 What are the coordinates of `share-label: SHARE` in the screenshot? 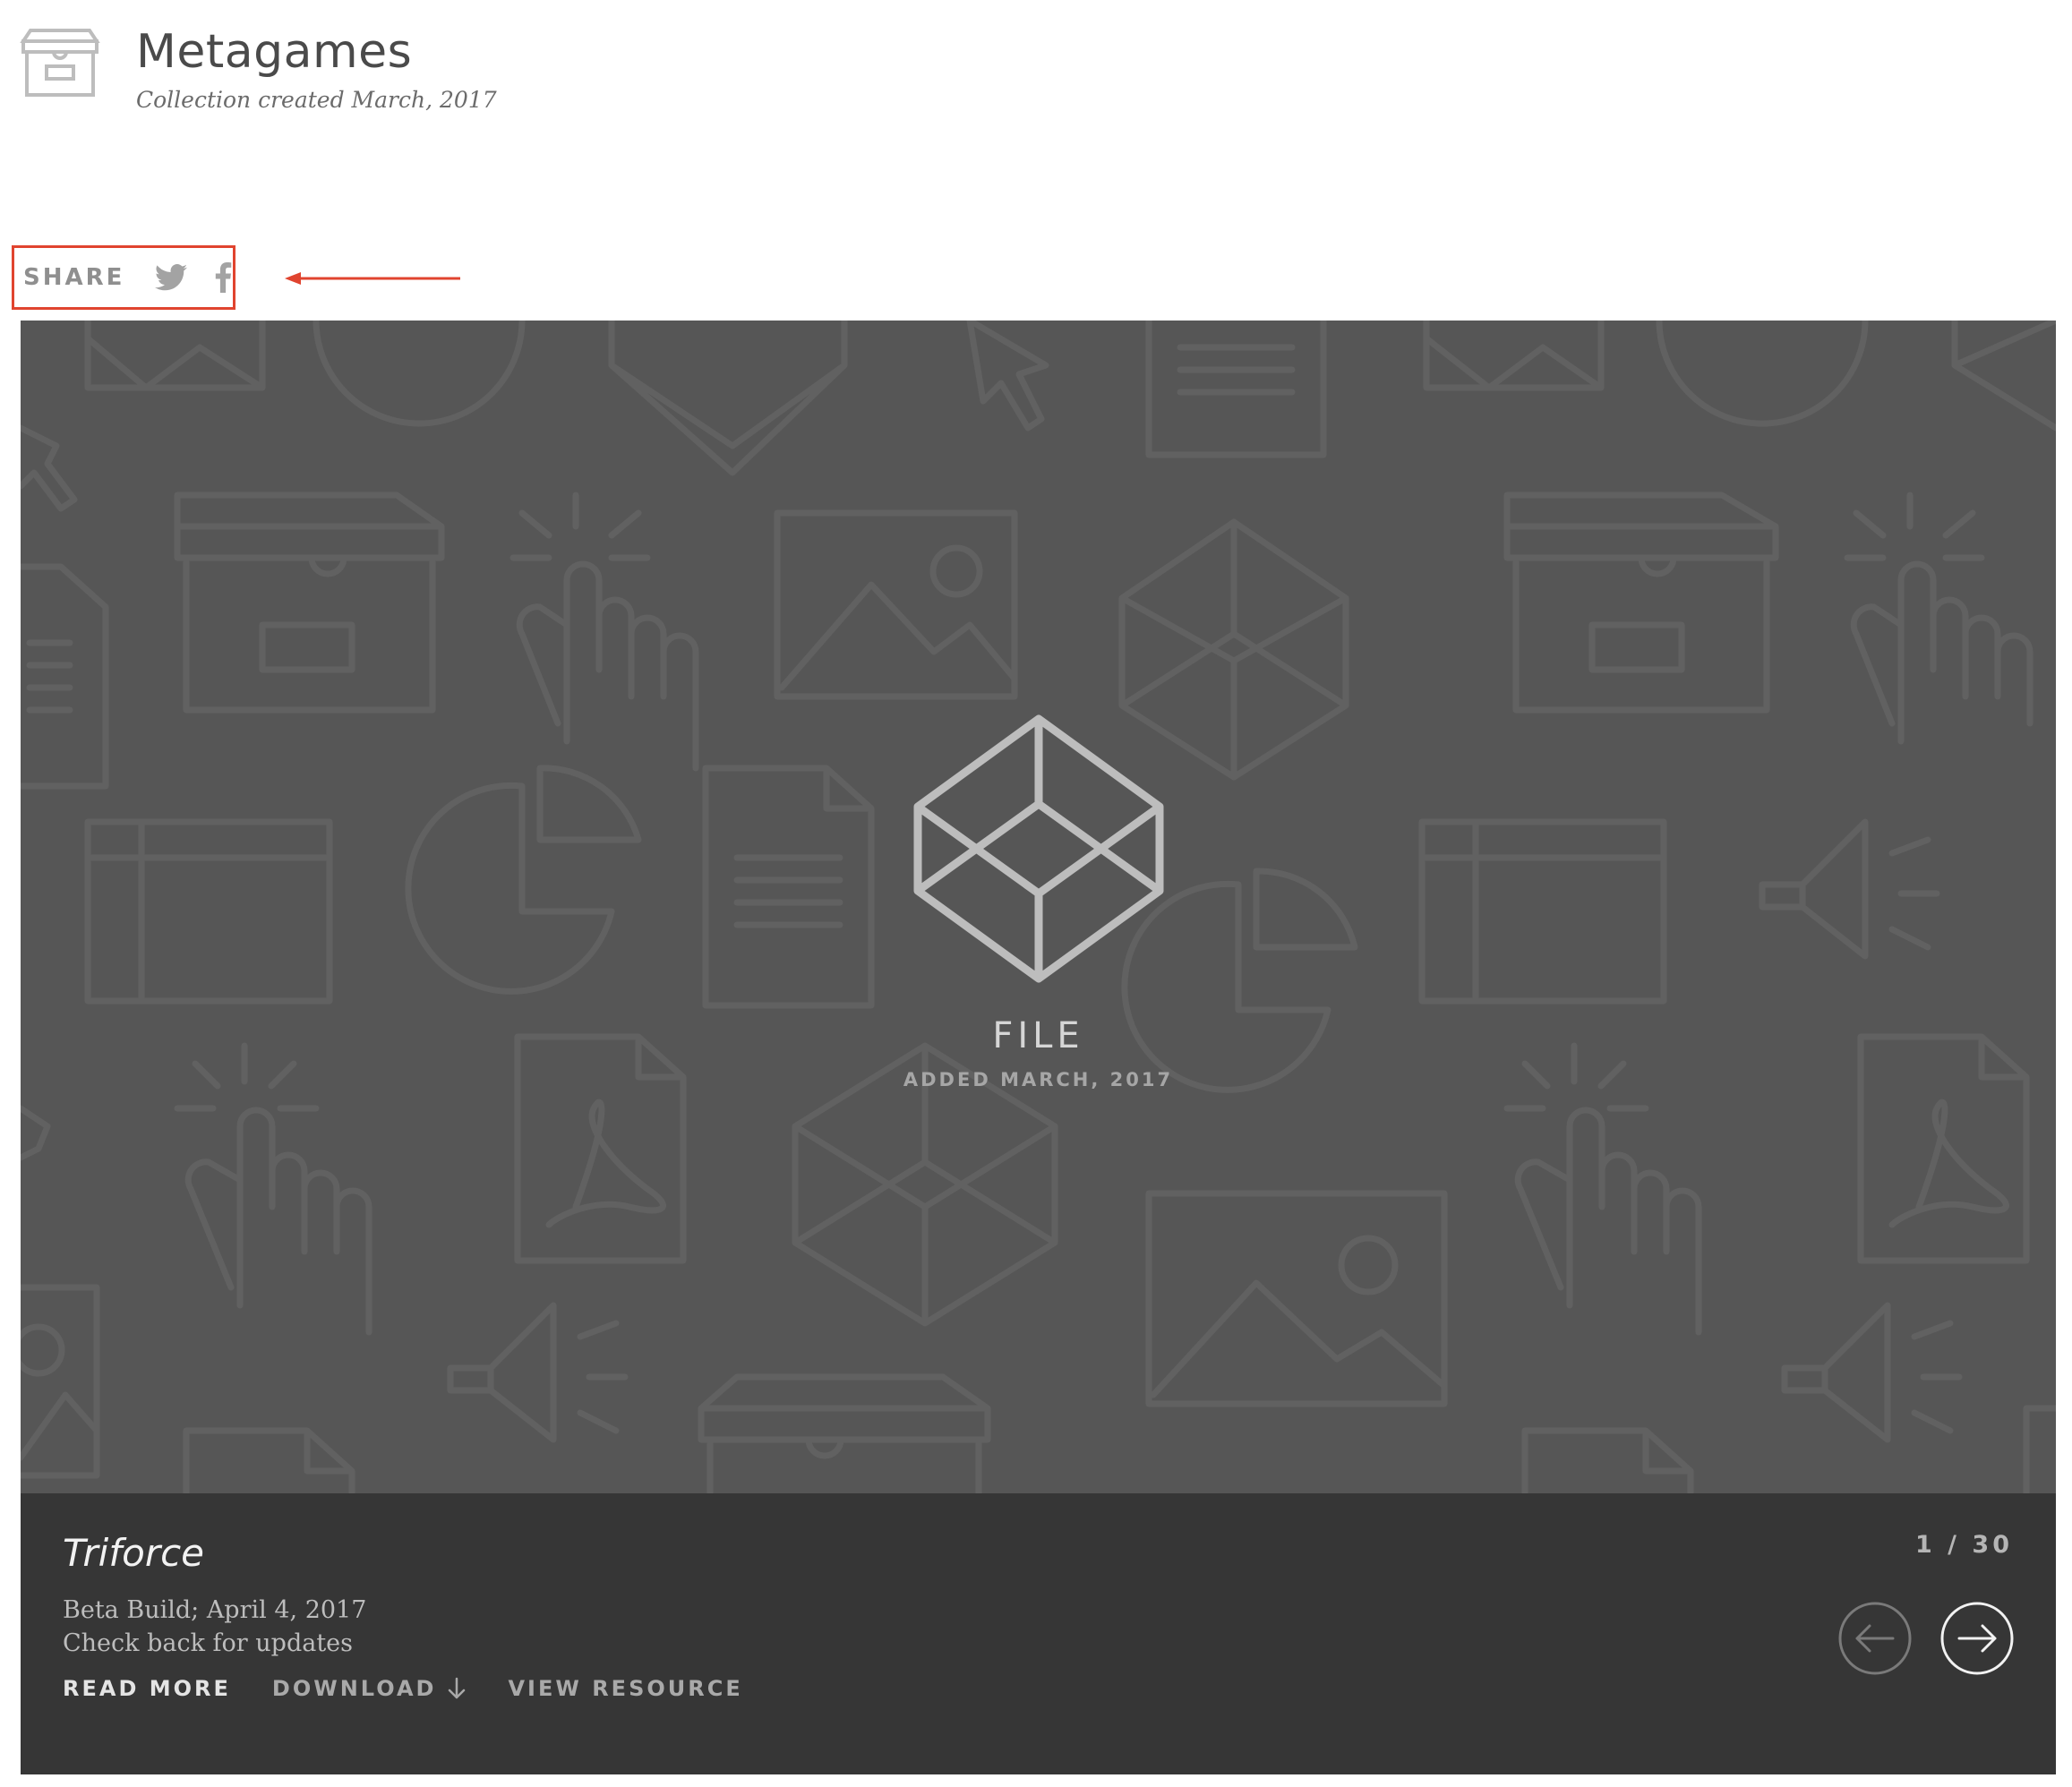 It's located at (74, 277).